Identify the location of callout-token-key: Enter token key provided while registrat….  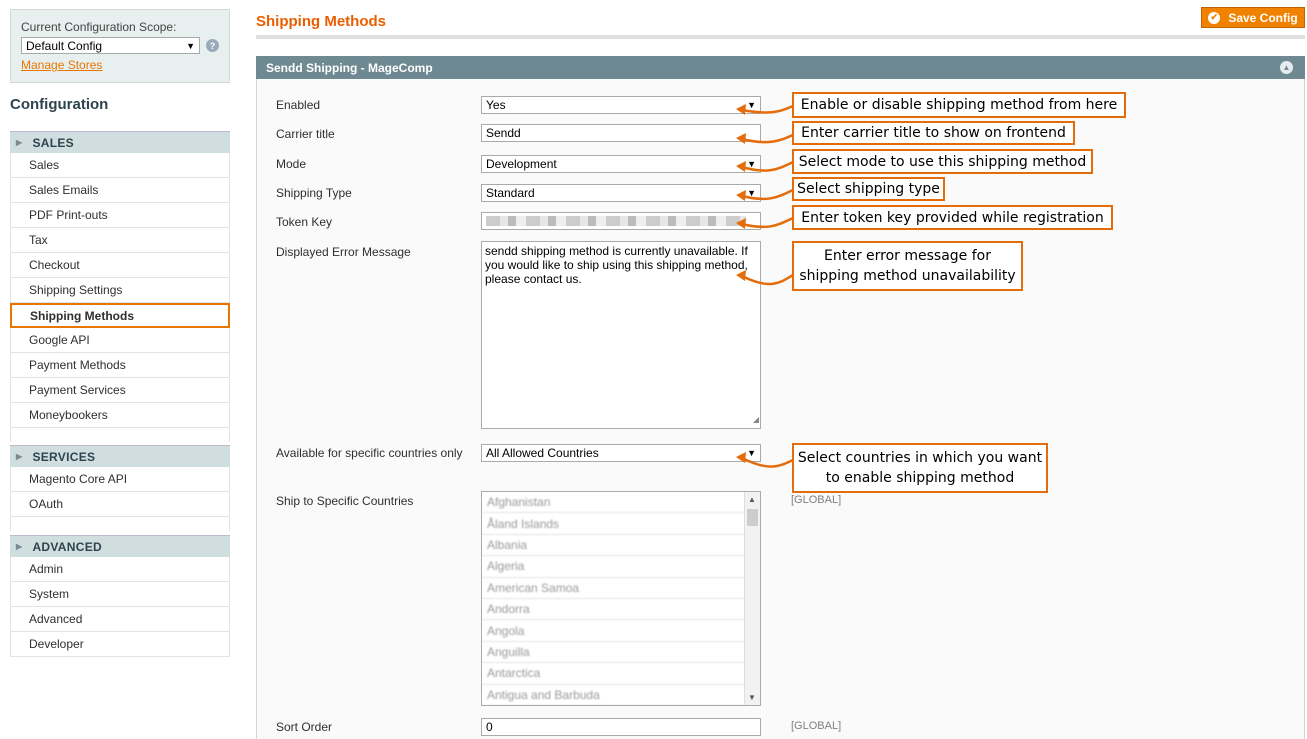
(952, 217).